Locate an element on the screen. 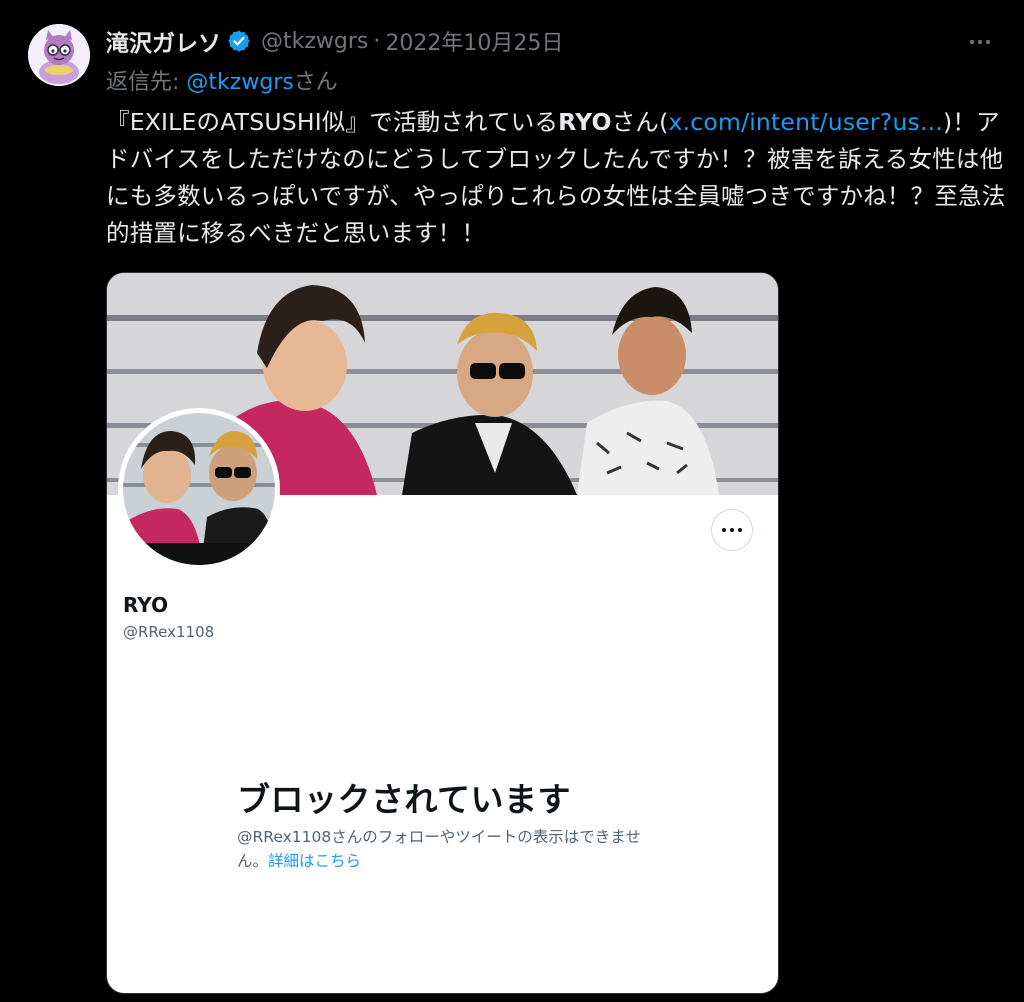  tweet-date: 2022年10月25日 is located at coordinates (474, 41).